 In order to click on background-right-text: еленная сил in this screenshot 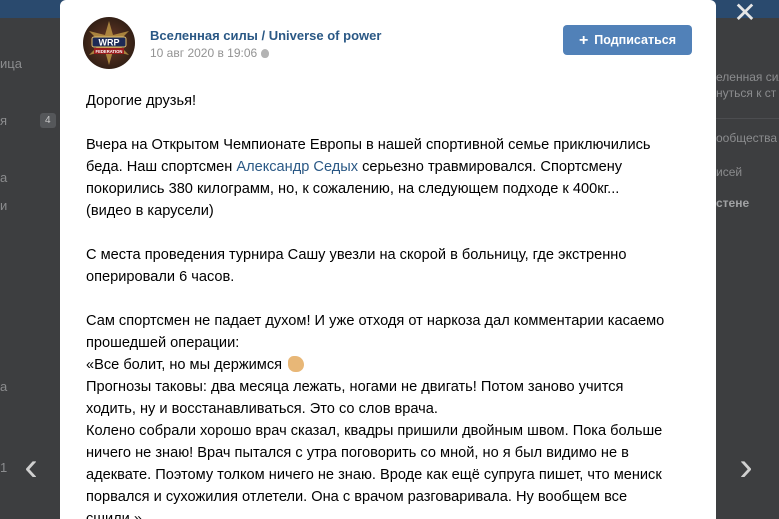, I will do `click(747, 77)`.